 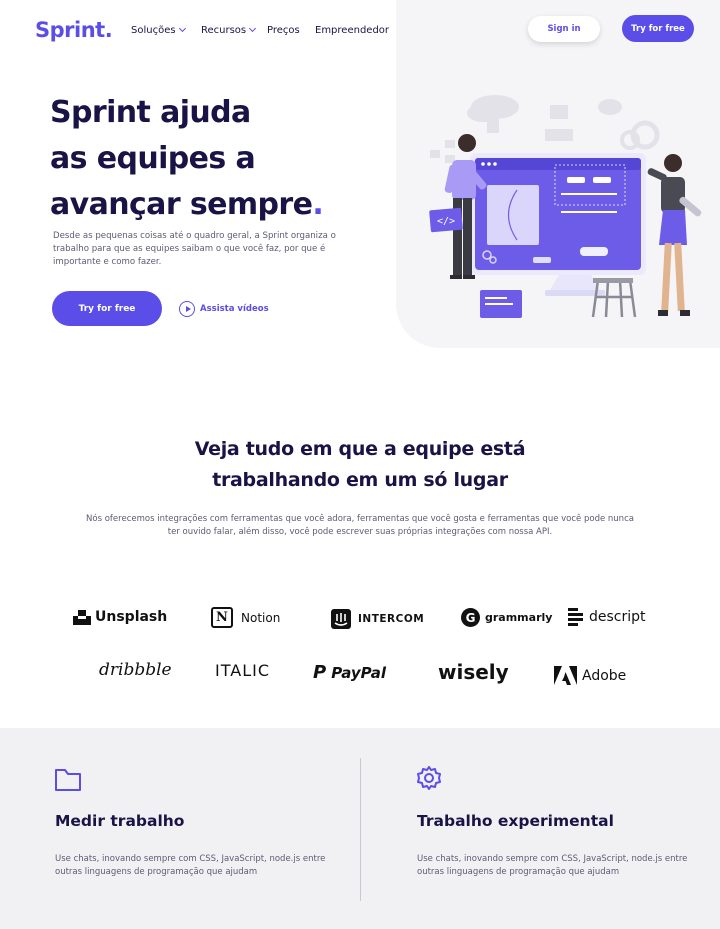 I want to click on descript-icon, so click(x=575, y=617).